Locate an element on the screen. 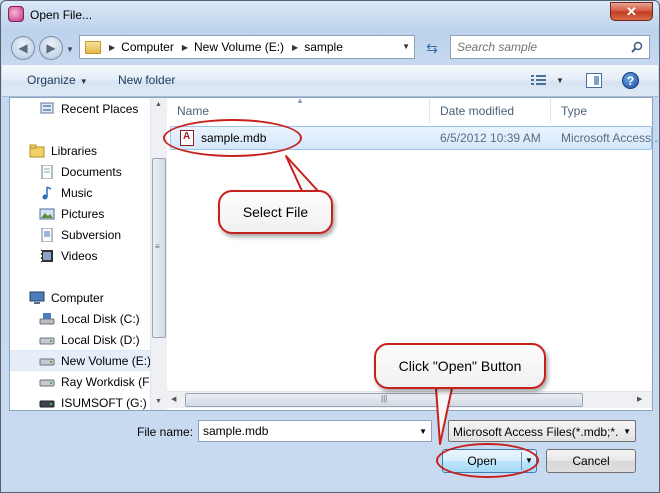 Image resolution: width=660 pixels, height=493 pixels. grip-icon: ≡ is located at coordinates (157, 246).